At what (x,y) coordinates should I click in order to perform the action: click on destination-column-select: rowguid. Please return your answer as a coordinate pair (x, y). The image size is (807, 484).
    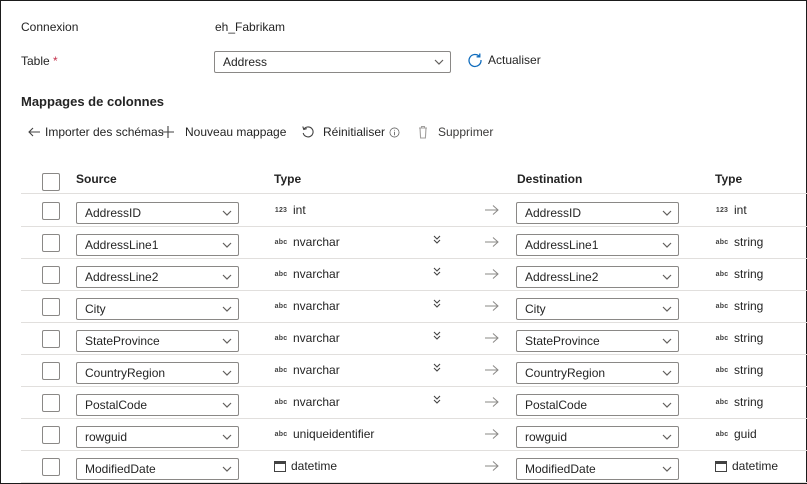
    Looking at the image, I should click on (597, 437).